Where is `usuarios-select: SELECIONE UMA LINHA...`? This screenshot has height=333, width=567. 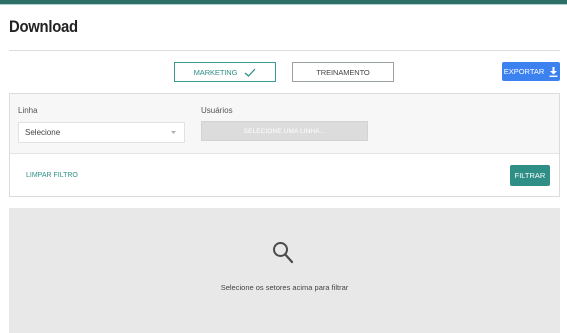
usuarios-select: SELECIONE UMA LINHA... is located at coordinates (284, 131).